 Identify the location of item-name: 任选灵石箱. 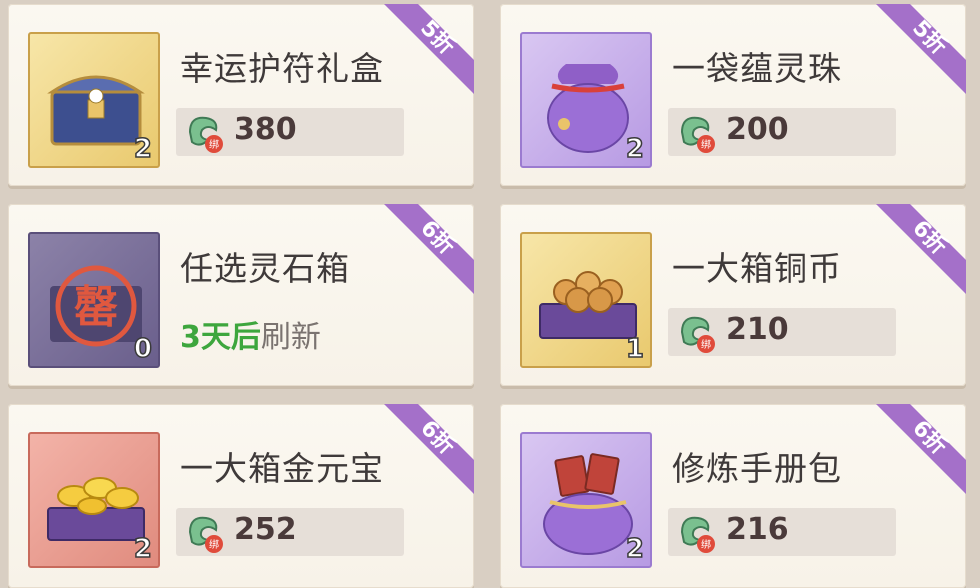
(265, 268).